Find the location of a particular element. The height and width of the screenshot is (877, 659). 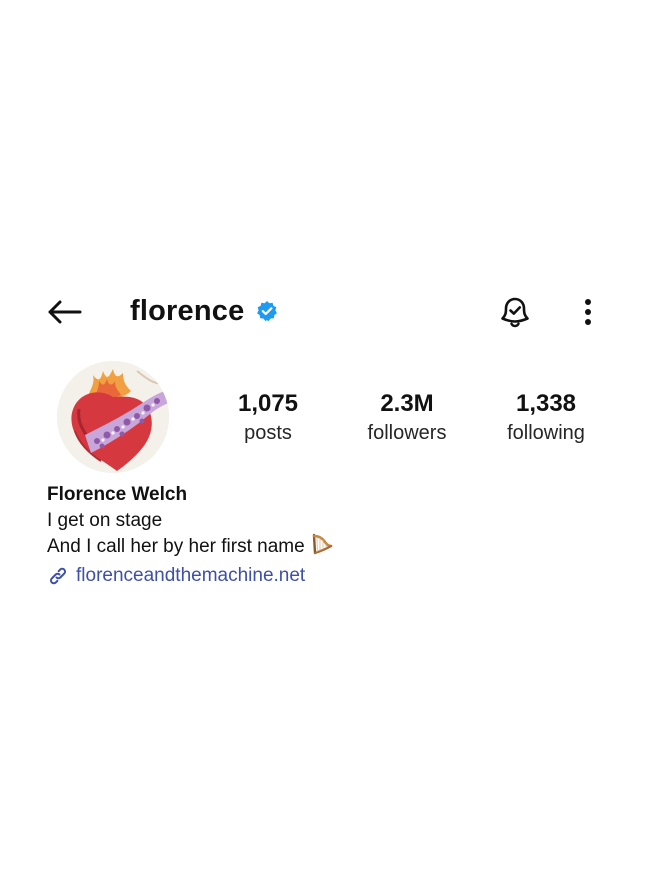

avatar is located at coordinates (113, 417).